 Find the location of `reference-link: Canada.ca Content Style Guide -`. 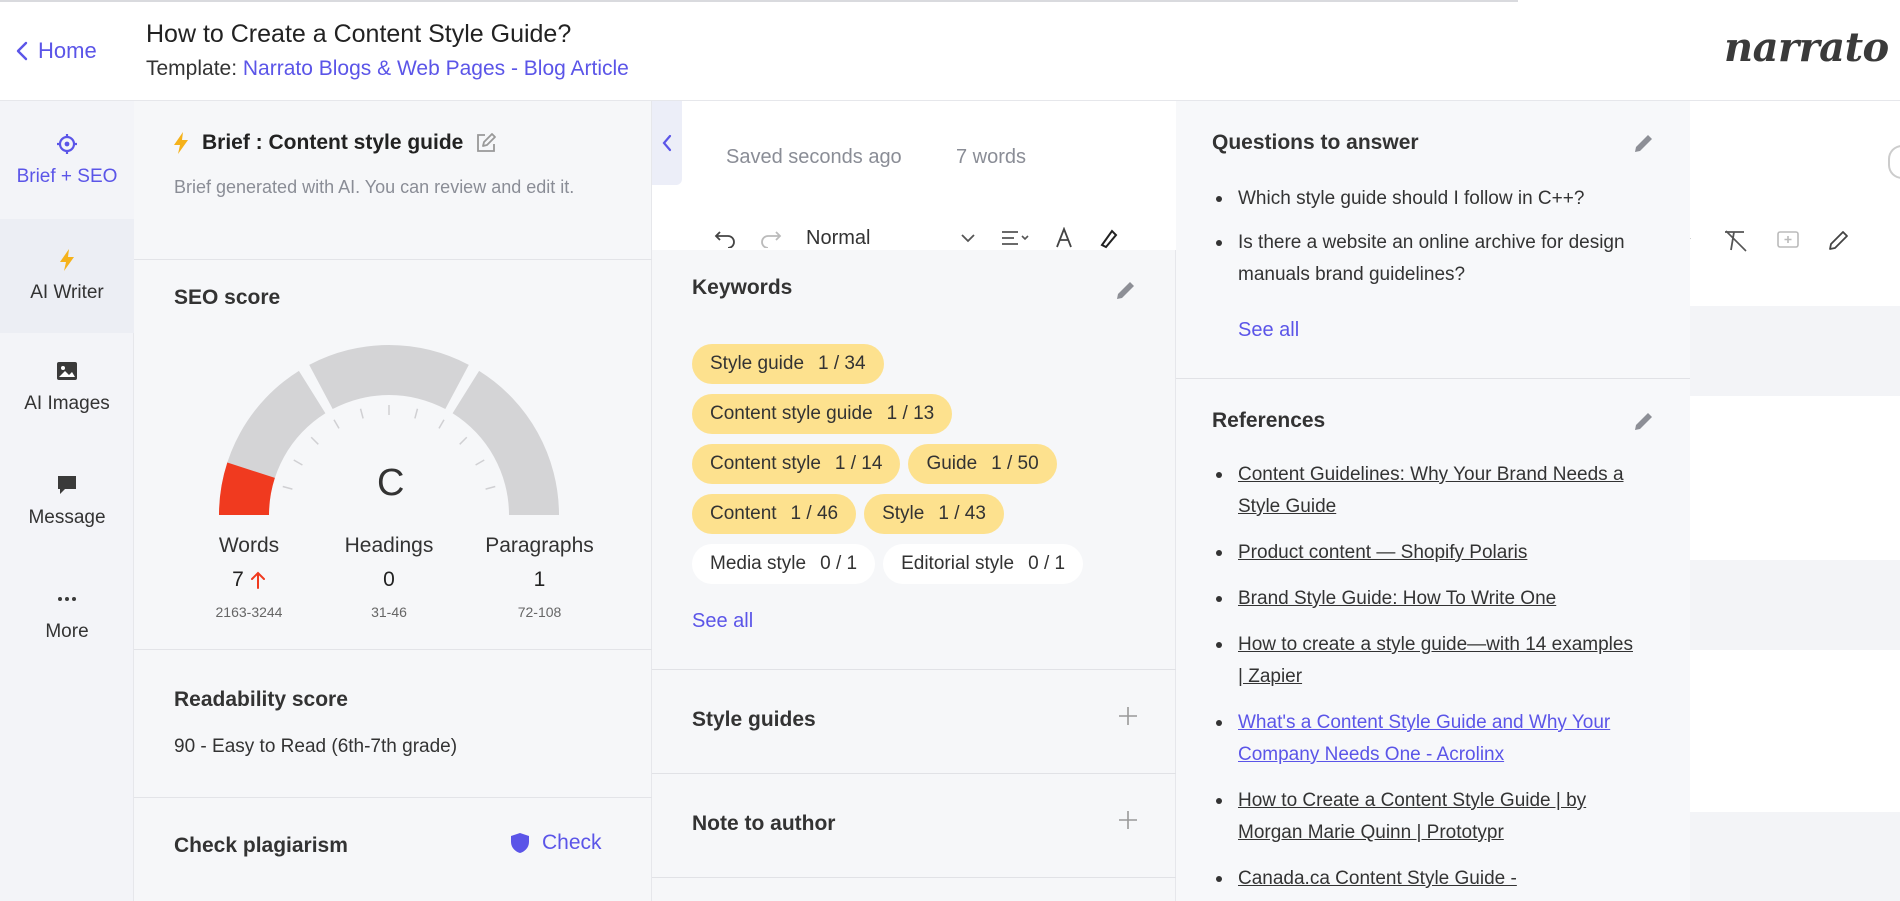

reference-link: Canada.ca Content Style Guide - is located at coordinates (1377, 878).